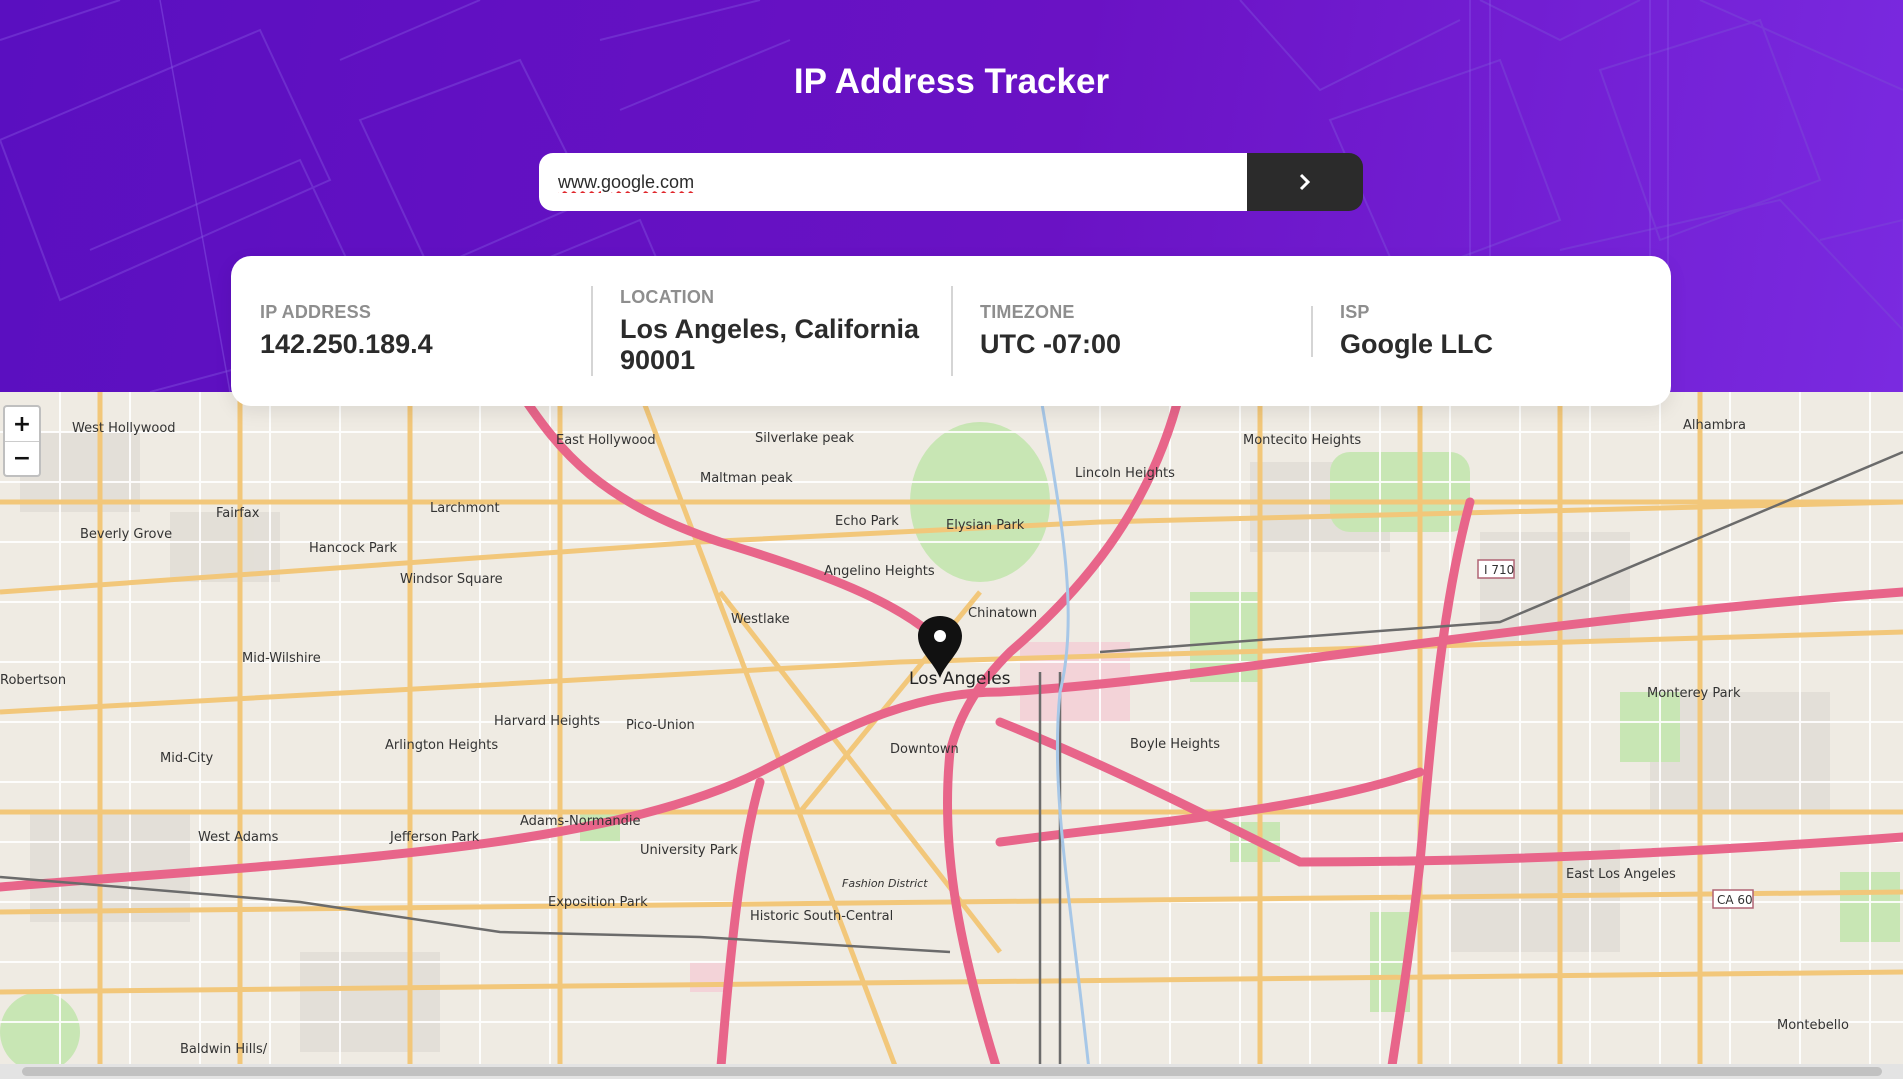 Image resolution: width=1903 pixels, height=1079 pixels. What do you see at coordinates (124, 428) in the screenshot?
I see `map-label: West Hollywood` at bounding box center [124, 428].